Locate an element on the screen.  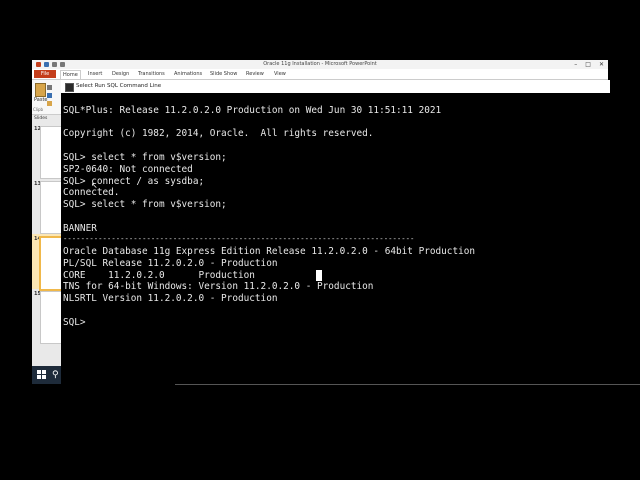
tab-transitions: Transitions is located at coordinates (151, 74).